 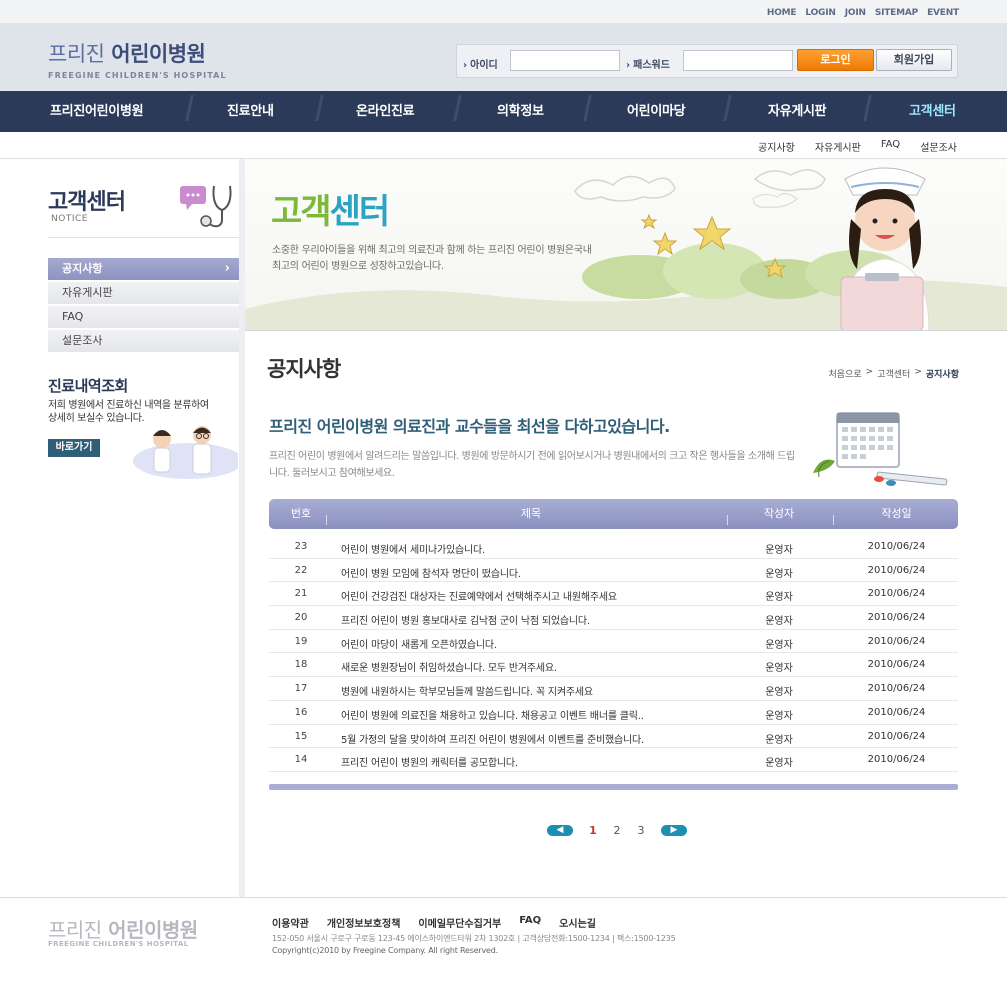 What do you see at coordinates (577, 922) in the screenshot?
I see `footer-directions-link: 오시는길` at bounding box center [577, 922].